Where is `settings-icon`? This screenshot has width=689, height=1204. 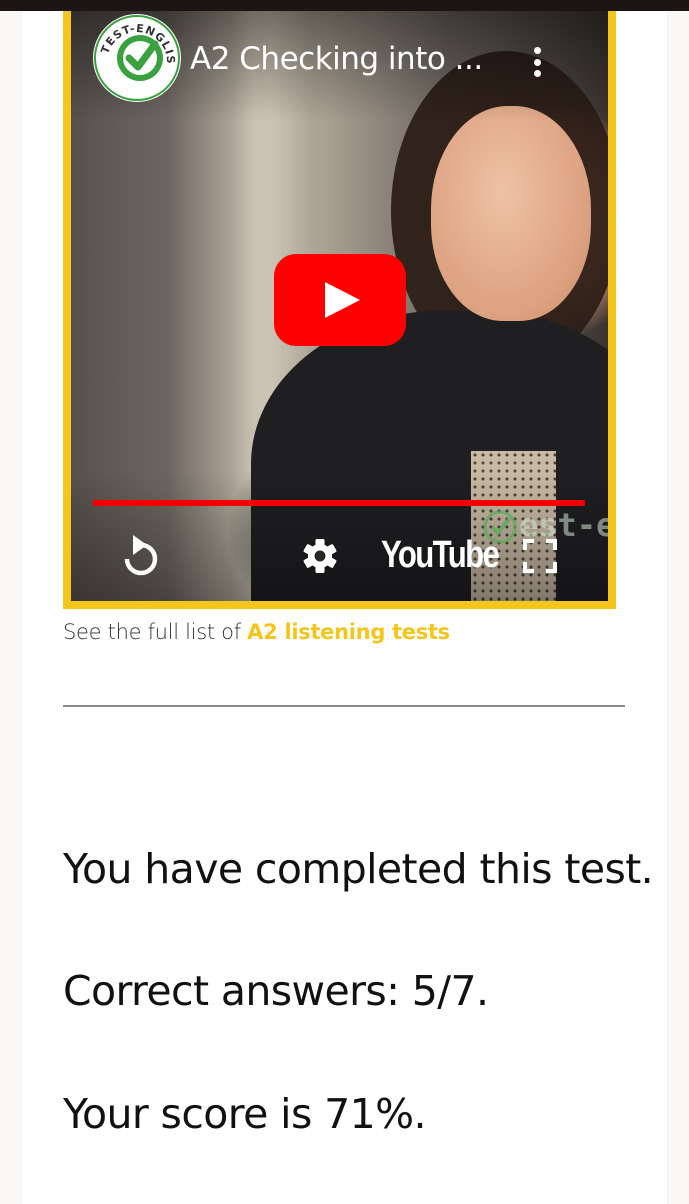
settings-icon is located at coordinates (320, 556).